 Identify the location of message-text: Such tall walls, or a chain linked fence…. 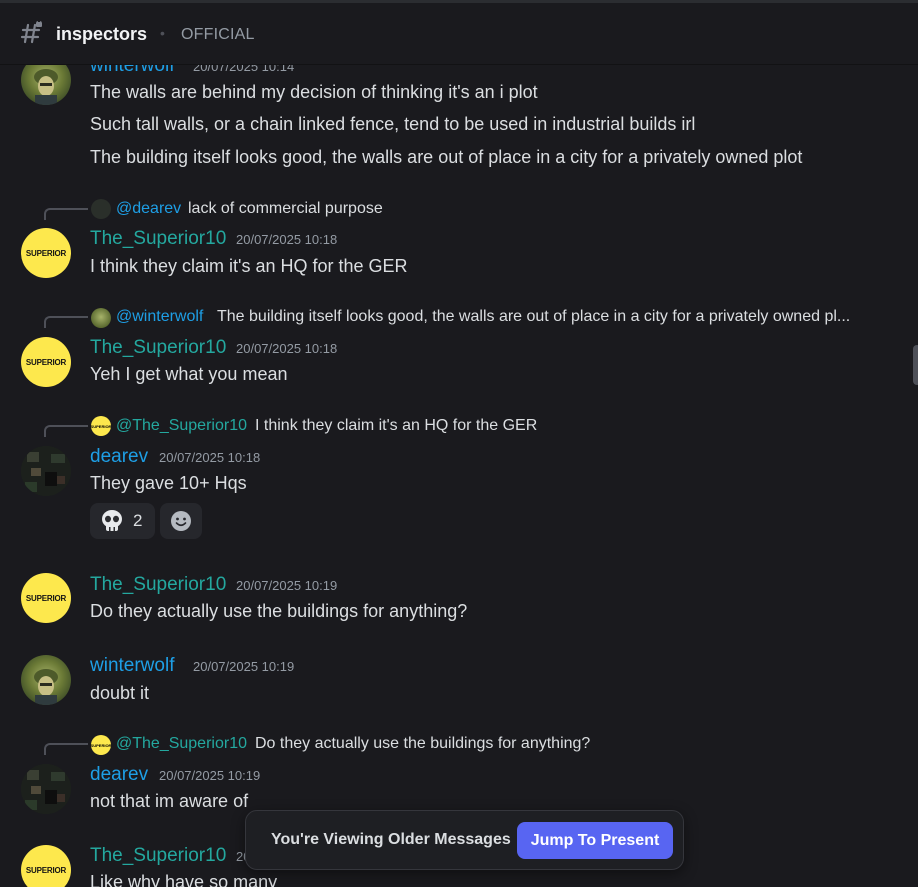
(393, 124).